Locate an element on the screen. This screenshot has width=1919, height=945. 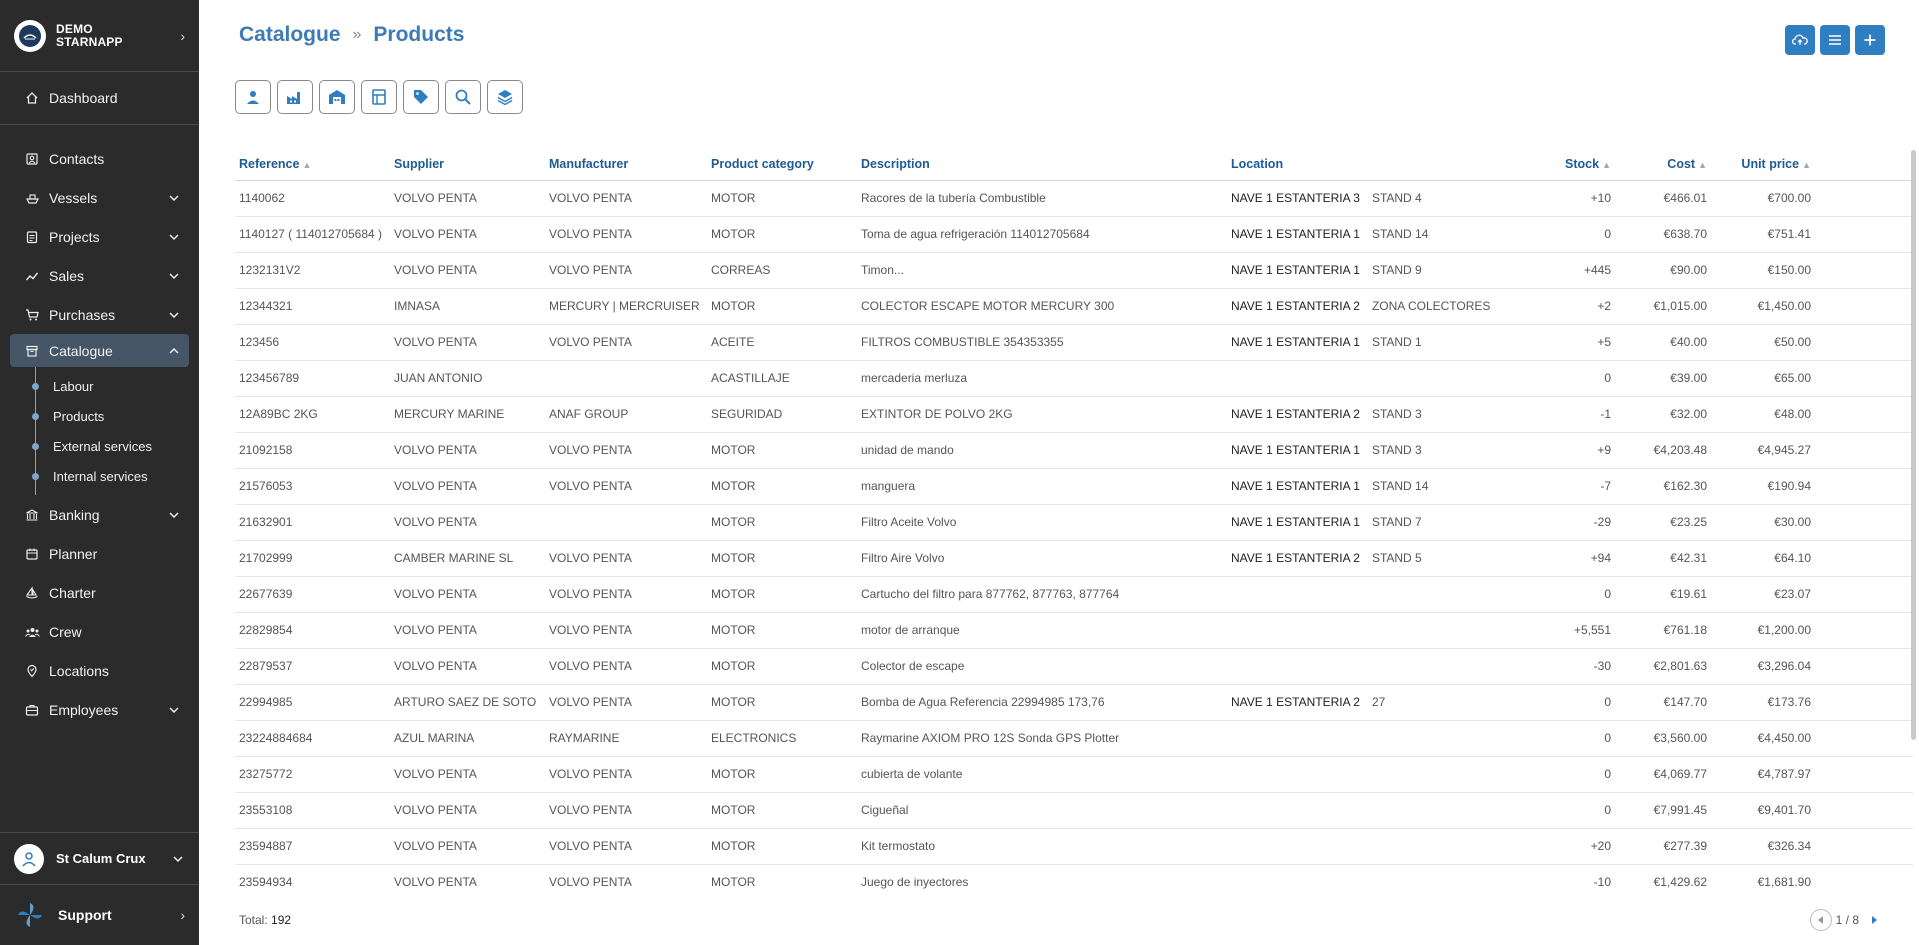
sidebar-item-contacts: Contacts is located at coordinates (99, 158).